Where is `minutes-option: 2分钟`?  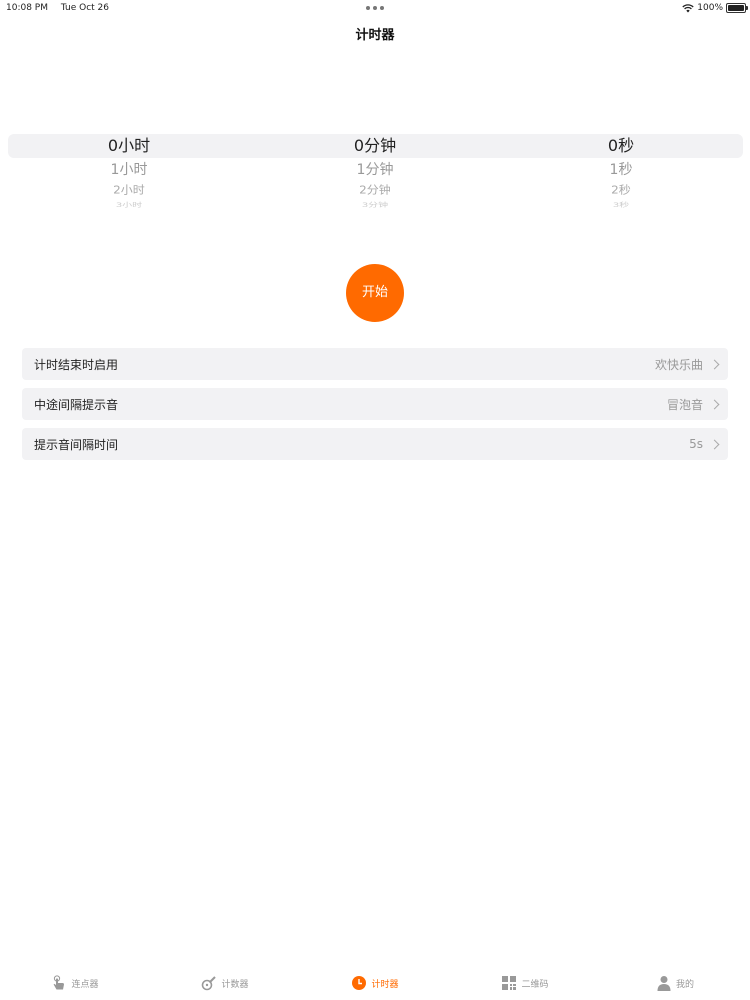 minutes-option: 2分钟 is located at coordinates (375, 190).